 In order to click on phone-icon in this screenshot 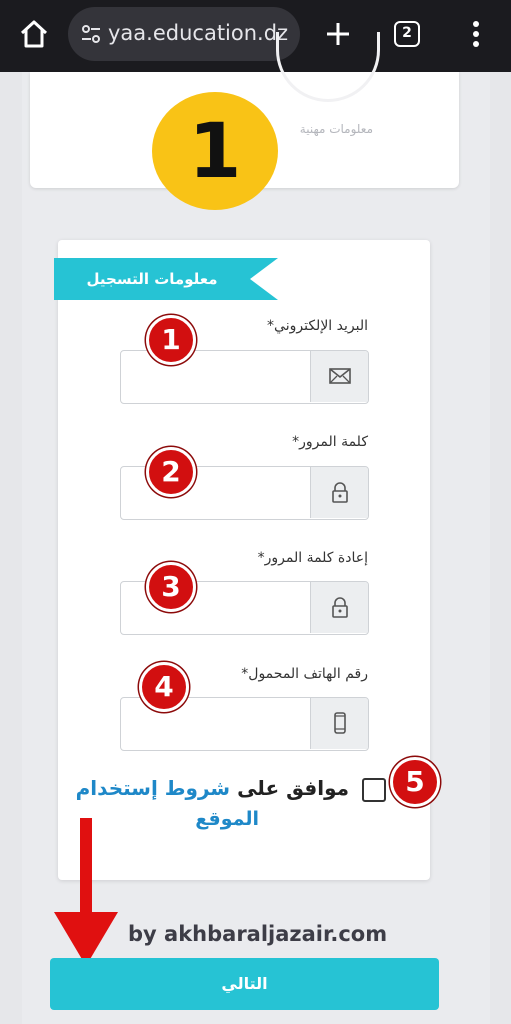, I will do `click(340, 723)`.